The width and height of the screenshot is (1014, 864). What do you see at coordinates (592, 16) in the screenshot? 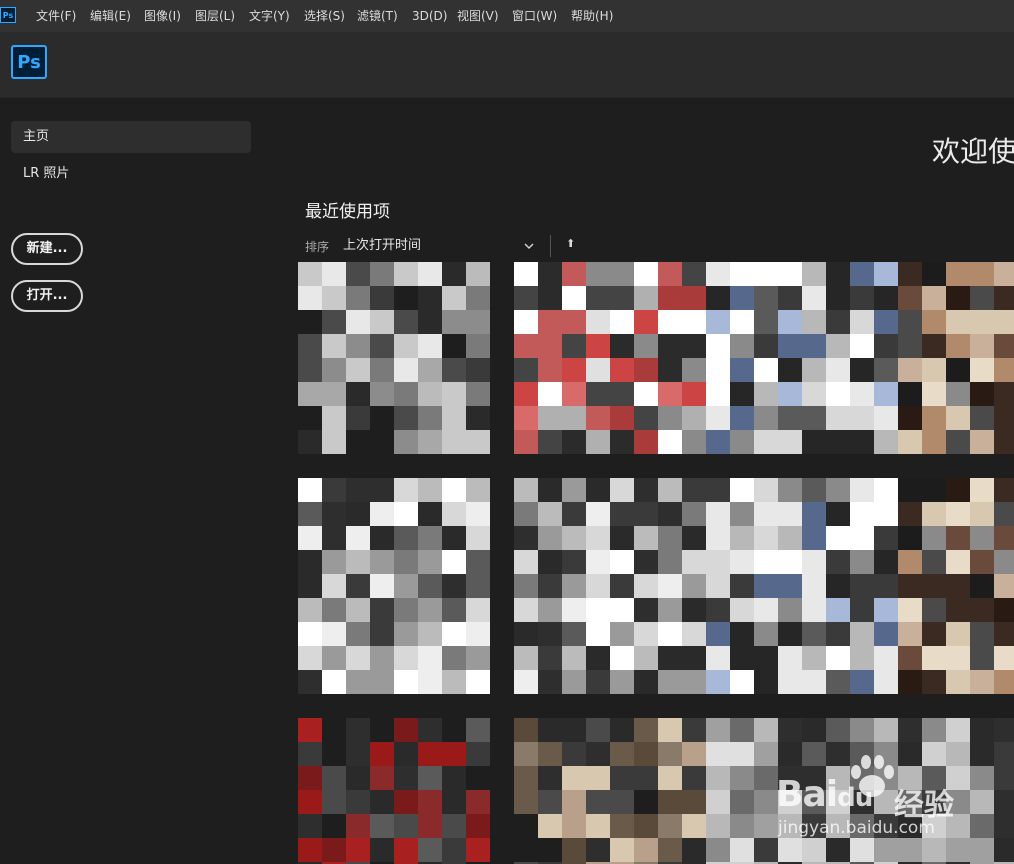
I see `menu-help: 帮助(H)` at bounding box center [592, 16].